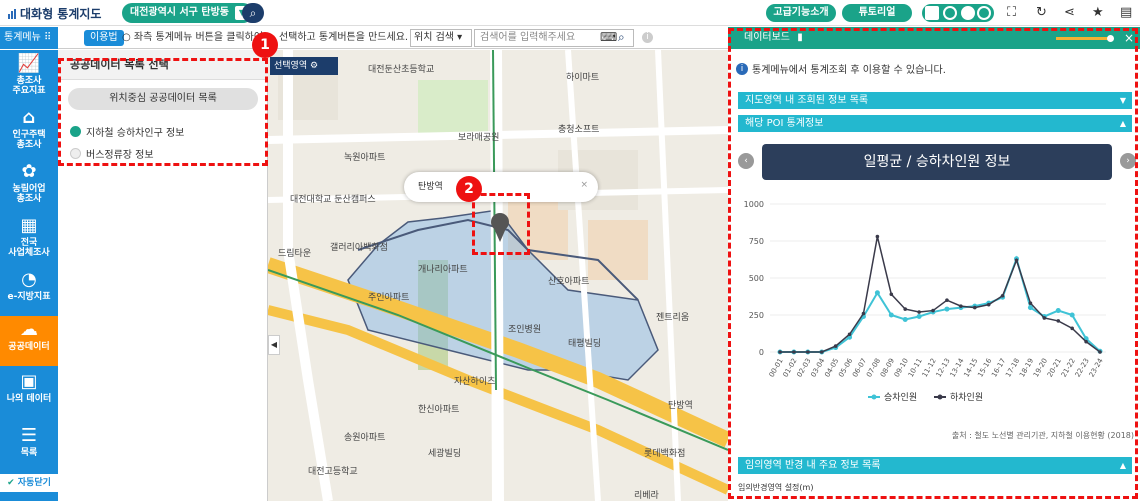  I want to click on chevron-up-icon: ▲, so click(1122, 465).